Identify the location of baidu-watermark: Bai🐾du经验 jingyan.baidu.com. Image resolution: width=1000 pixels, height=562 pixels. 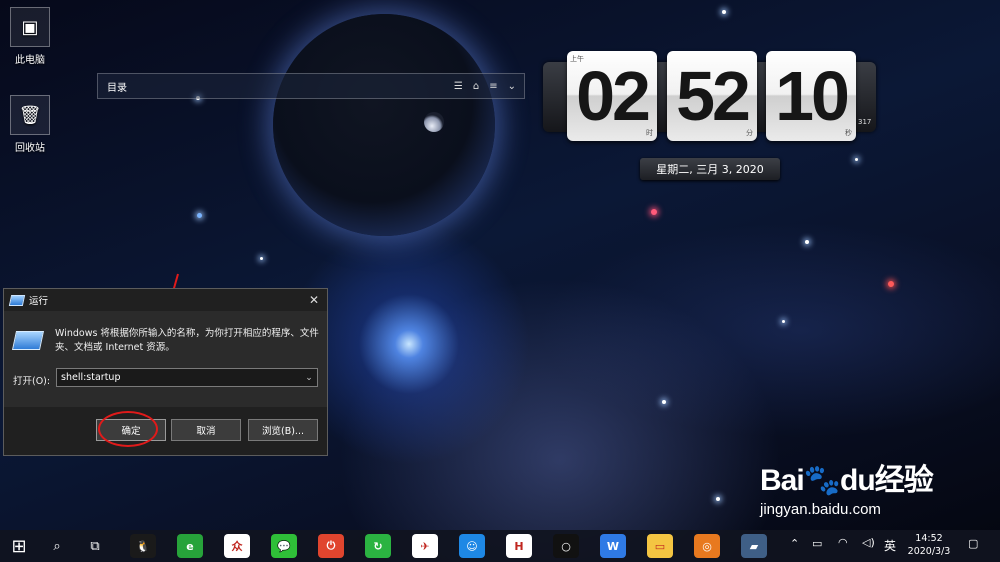
(847, 486).